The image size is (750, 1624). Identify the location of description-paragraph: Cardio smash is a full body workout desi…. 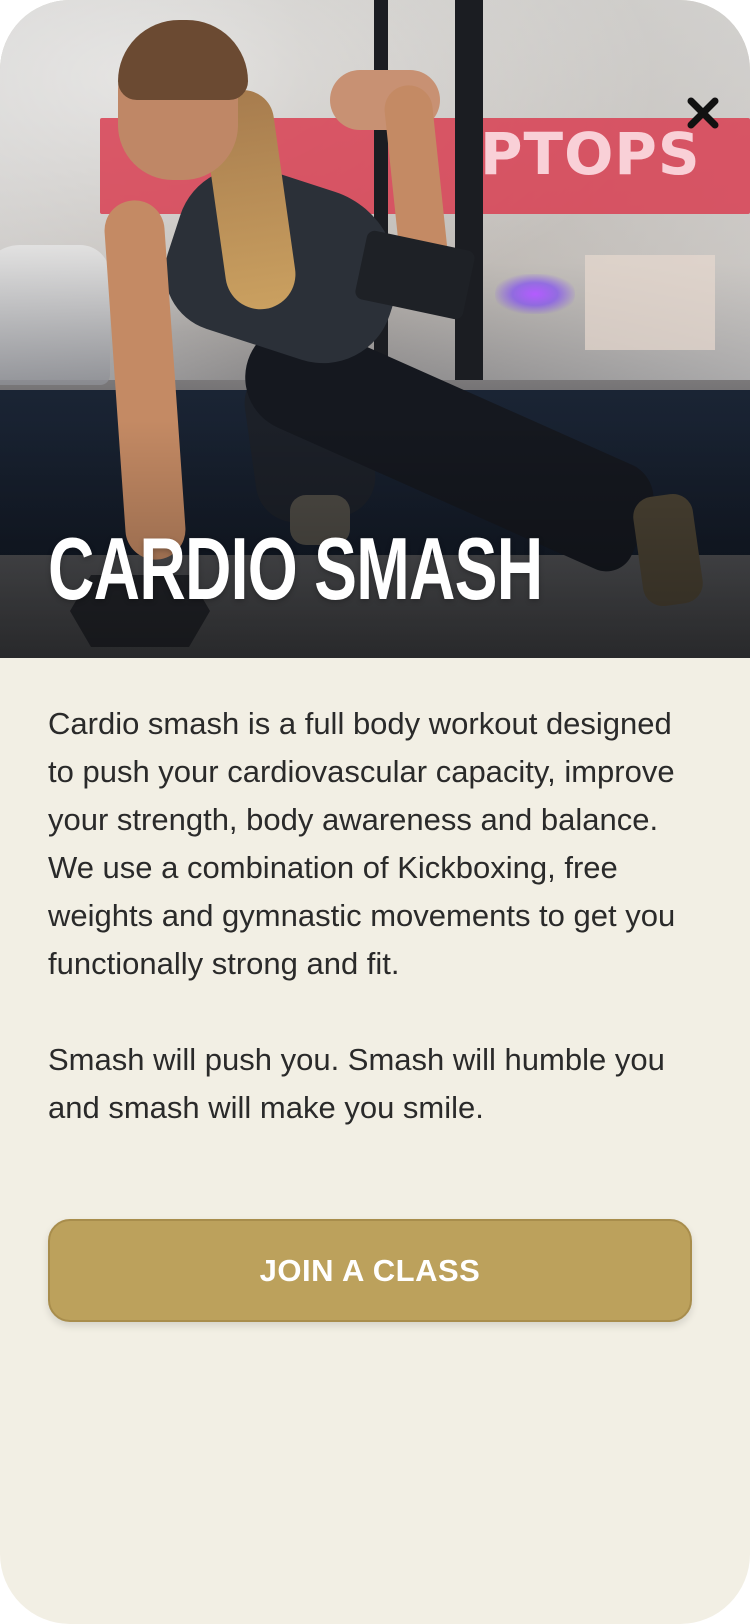
(362, 843).